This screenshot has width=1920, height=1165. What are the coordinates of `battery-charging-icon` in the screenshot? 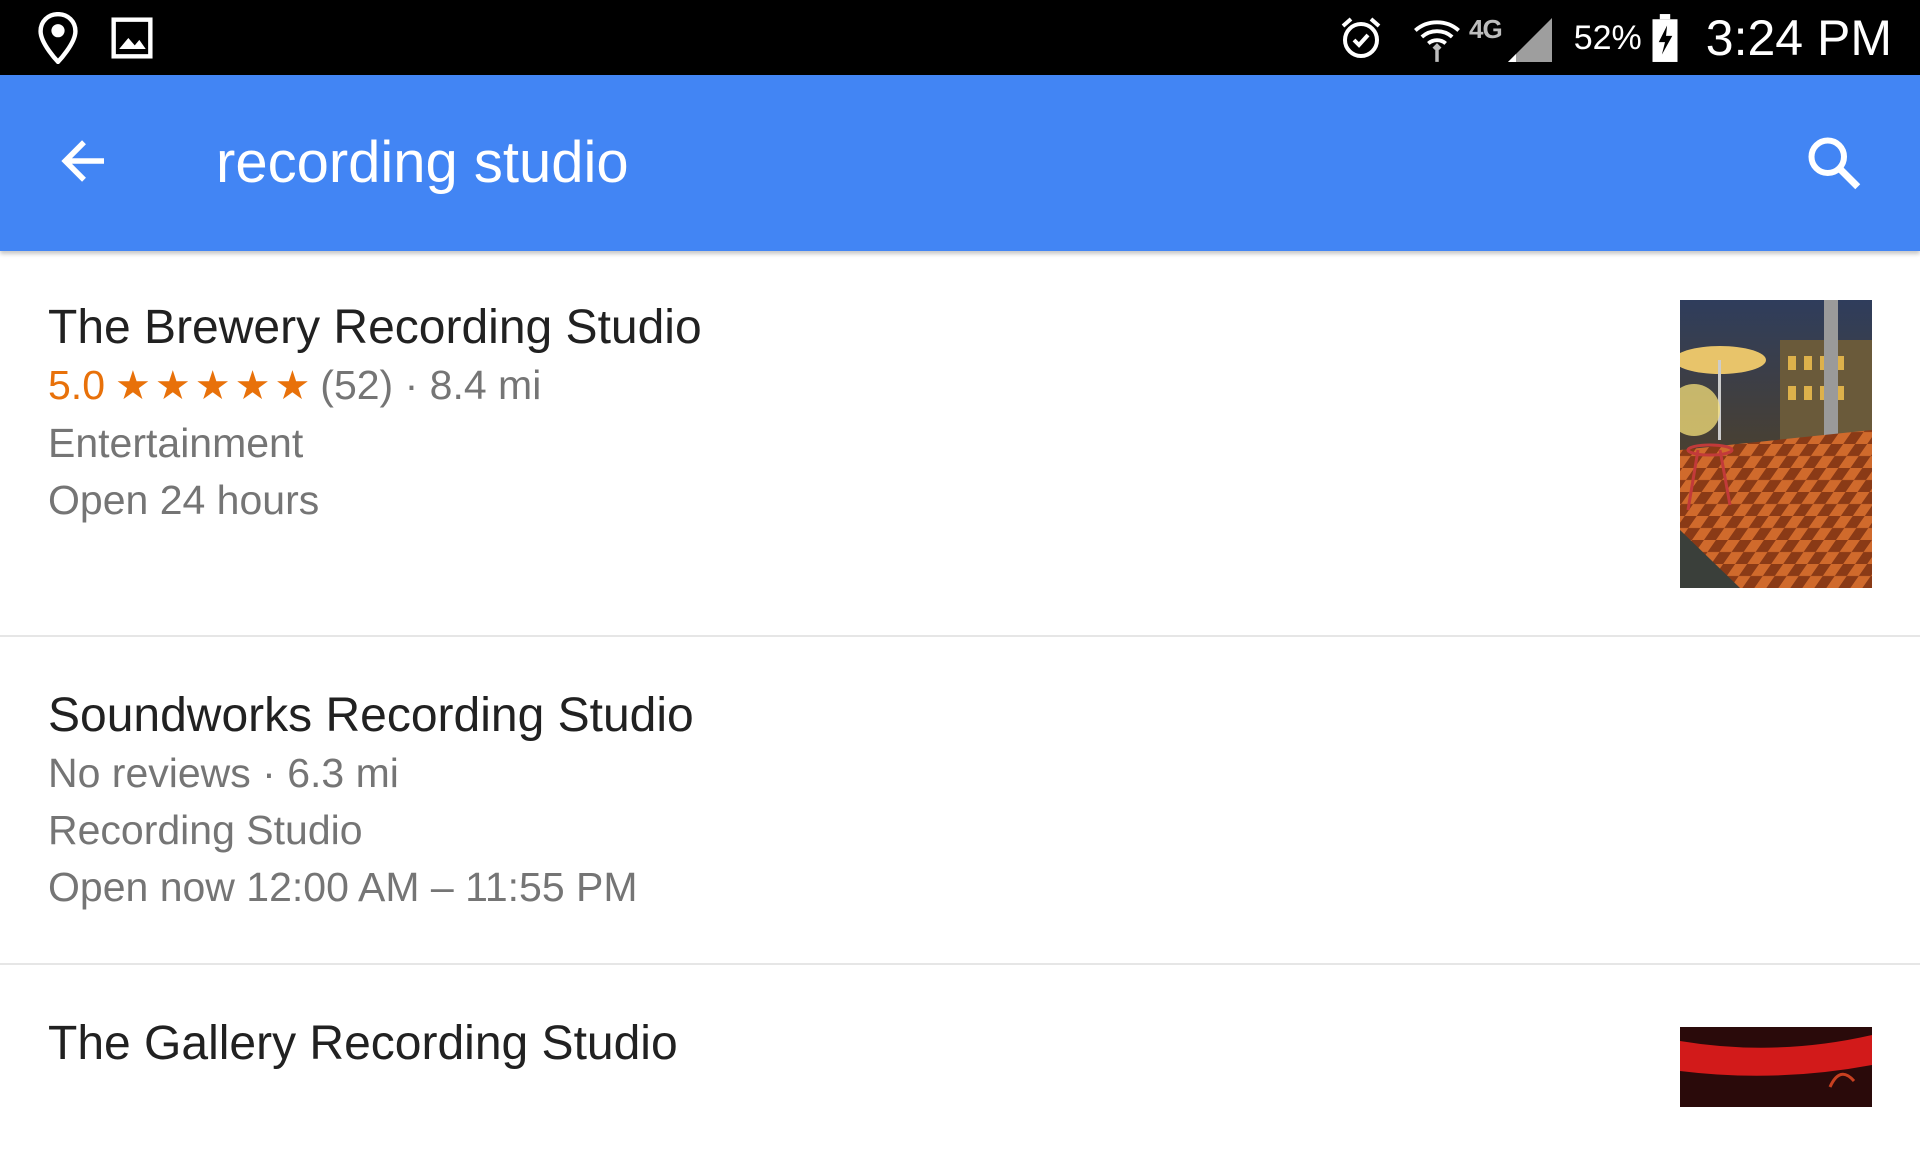 It's located at (1665, 38).